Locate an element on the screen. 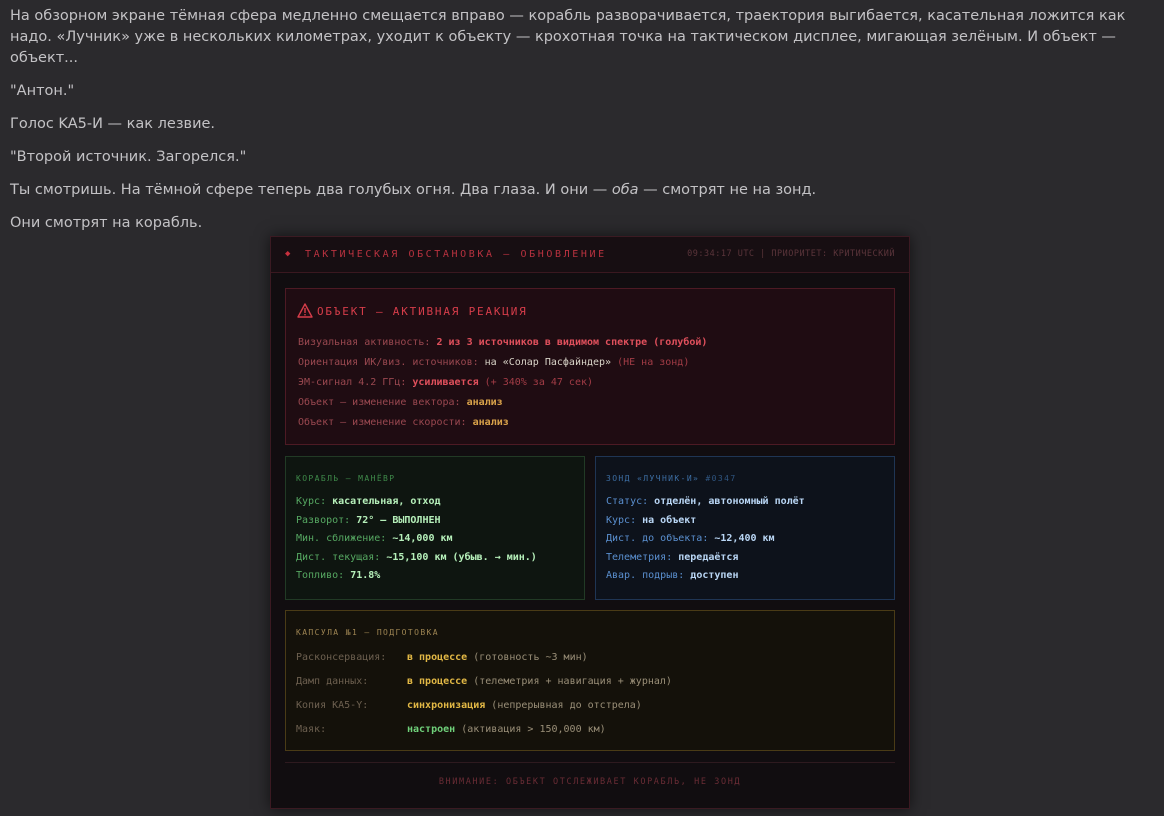 The width and height of the screenshot is (1164, 816). probe-heading: ЗОНД «ЛУЧНИК-И» #0347 is located at coordinates (671, 478).